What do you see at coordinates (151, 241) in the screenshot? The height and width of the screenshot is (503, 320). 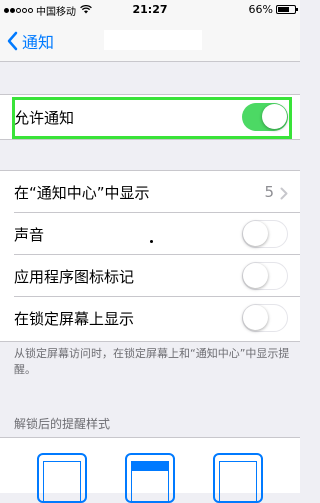 I see `stray-dot` at bounding box center [151, 241].